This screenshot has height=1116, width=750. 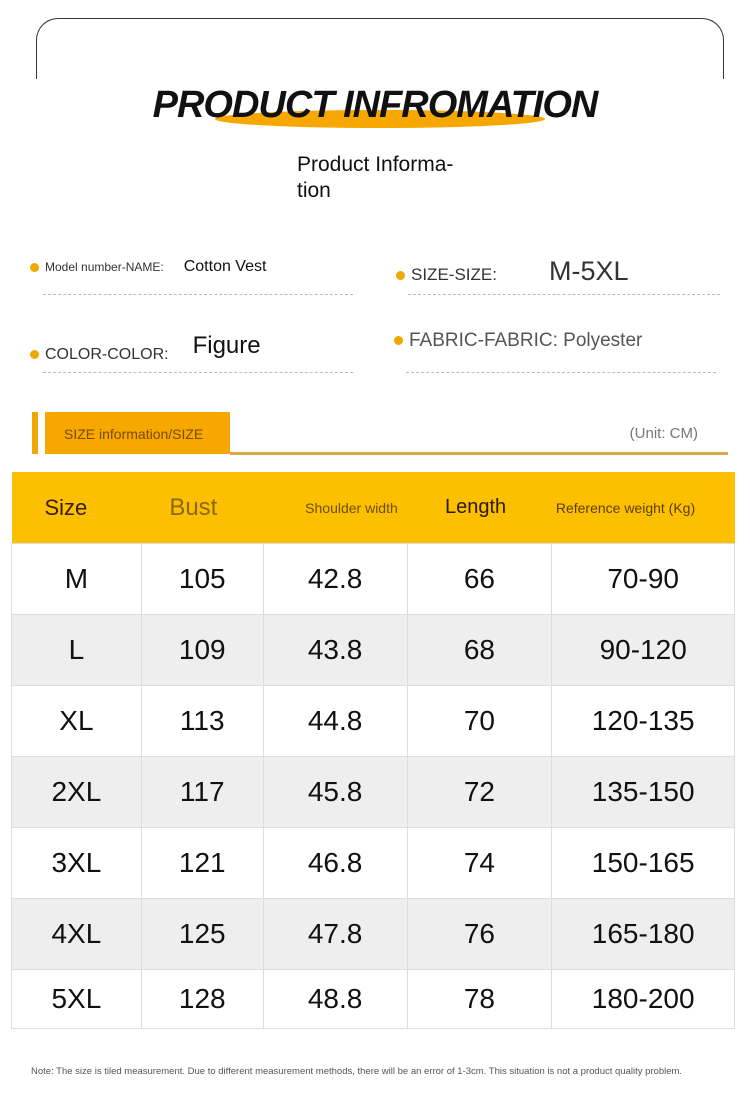 What do you see at coordinates (202, 721) in the screenshot?
I see `table-cell: 113` at bounding box center [202, 721].